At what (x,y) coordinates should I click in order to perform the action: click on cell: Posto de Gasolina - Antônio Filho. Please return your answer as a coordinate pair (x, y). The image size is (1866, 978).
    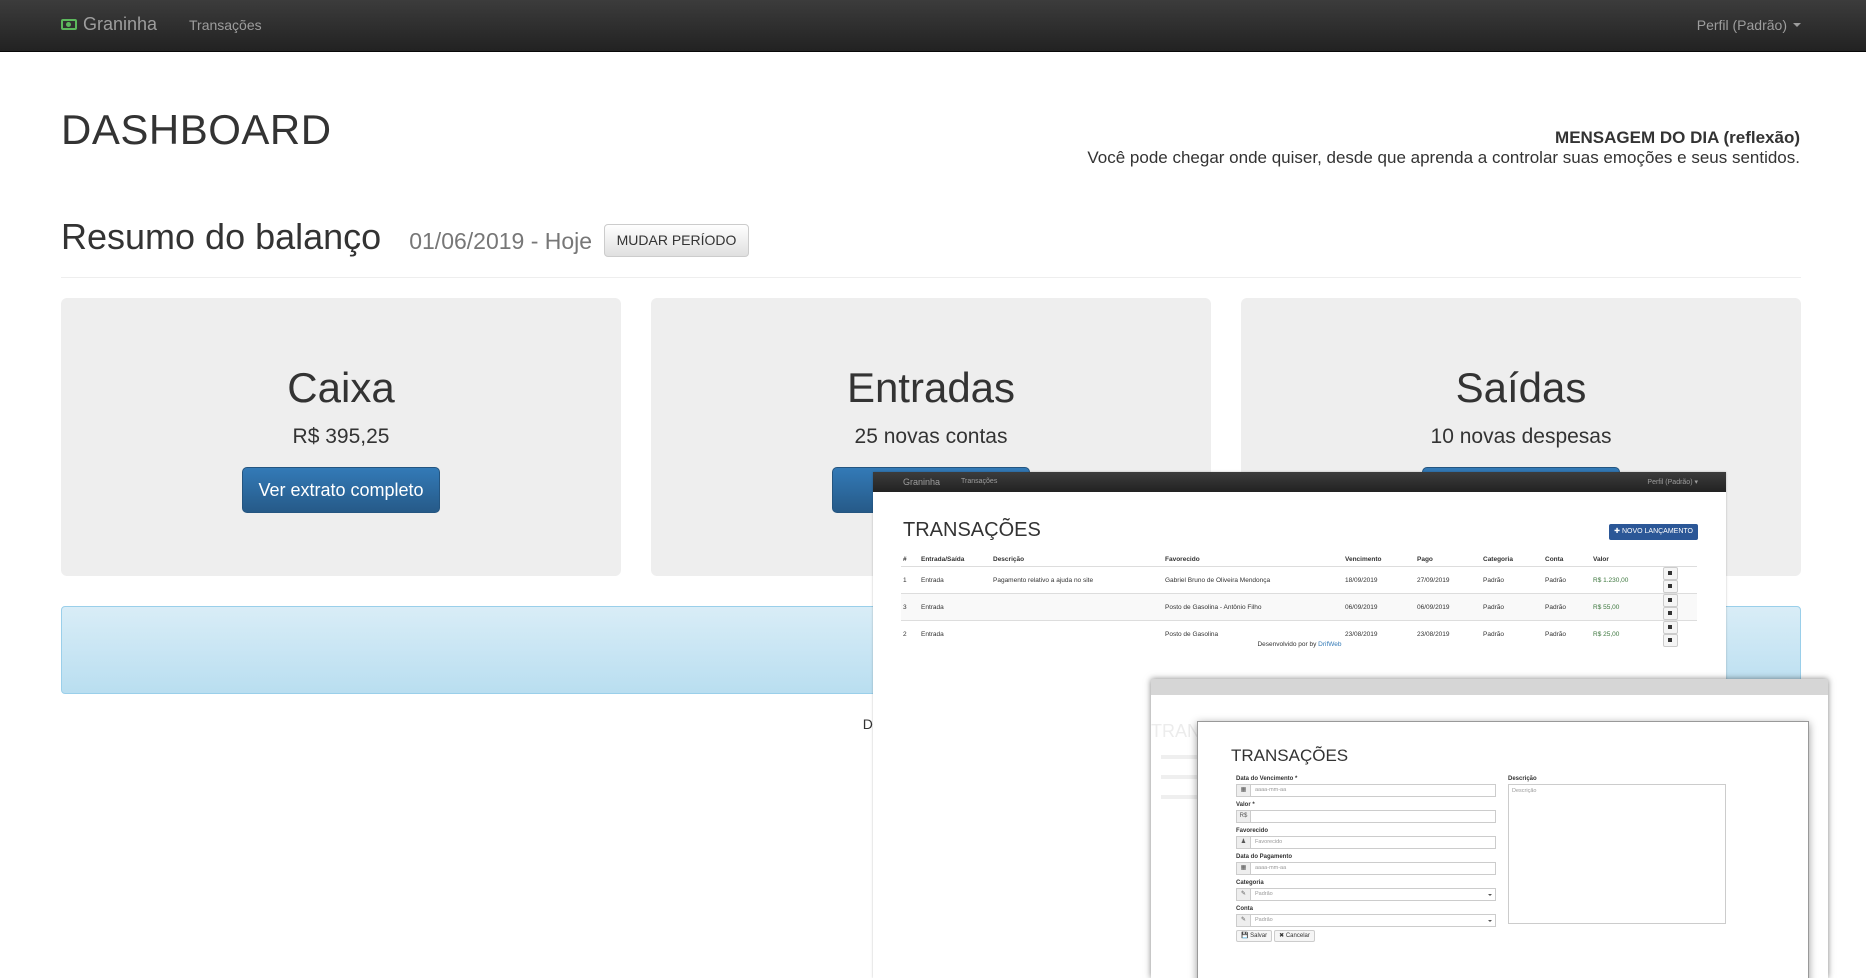
    Looking at the image, I should click on (1253, 607).